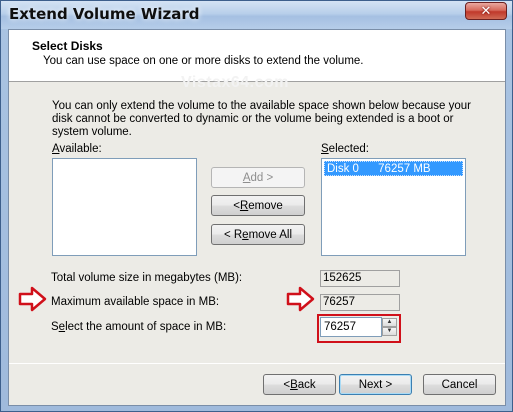 The image size is (513, 412). Describe the element at coordinates (404, 169) in the screenshot. I see `disk-size: 76257 MB` at that location.